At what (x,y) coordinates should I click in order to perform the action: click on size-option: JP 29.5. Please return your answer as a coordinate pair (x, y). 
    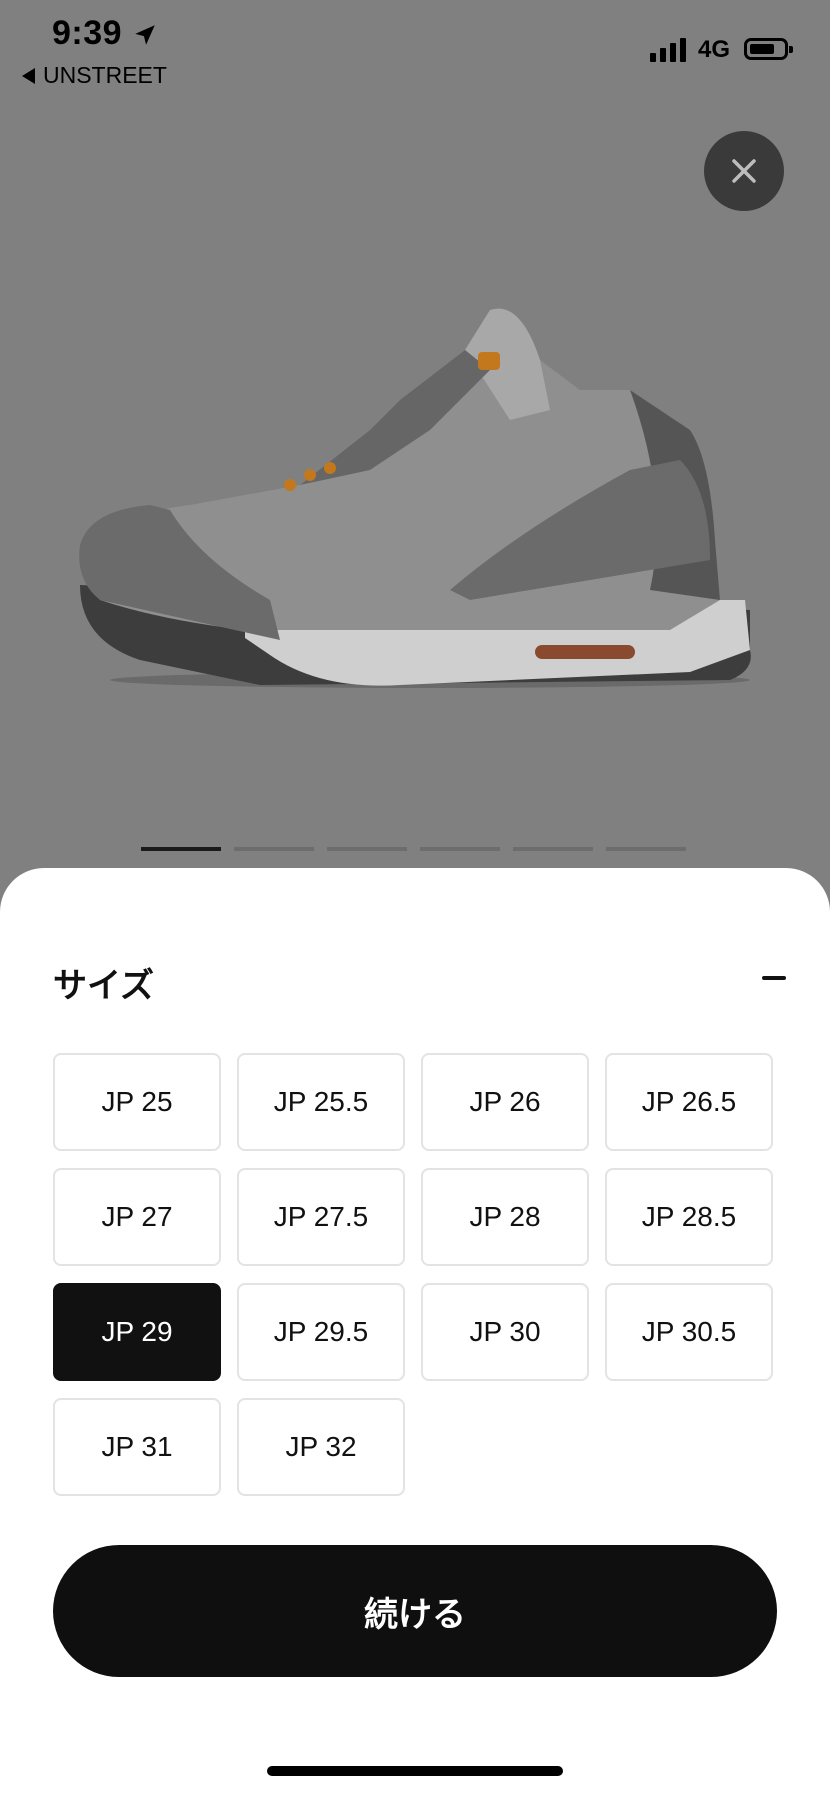
    Looking at the image, I should click on (321, 1332).